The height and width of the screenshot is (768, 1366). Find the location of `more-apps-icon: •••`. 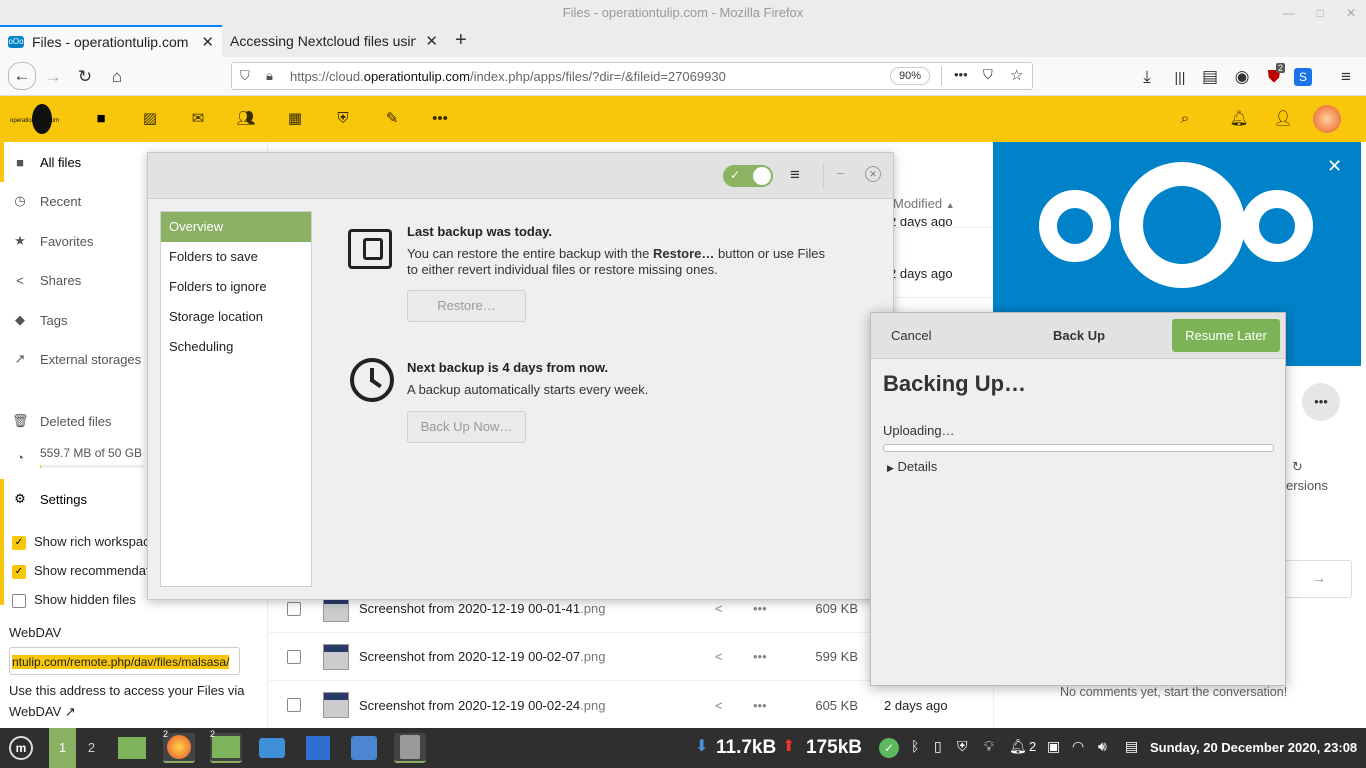

more-apps-icon: ••• is located at coordinates (440, 118).